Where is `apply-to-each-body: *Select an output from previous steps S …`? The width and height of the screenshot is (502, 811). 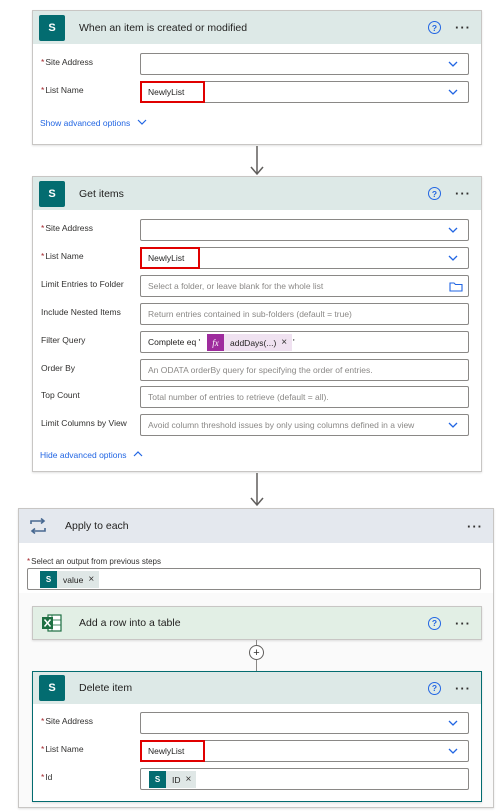
apply-to-each-body: *Select an output from previous steps S … is located at coordinates (256, 568).